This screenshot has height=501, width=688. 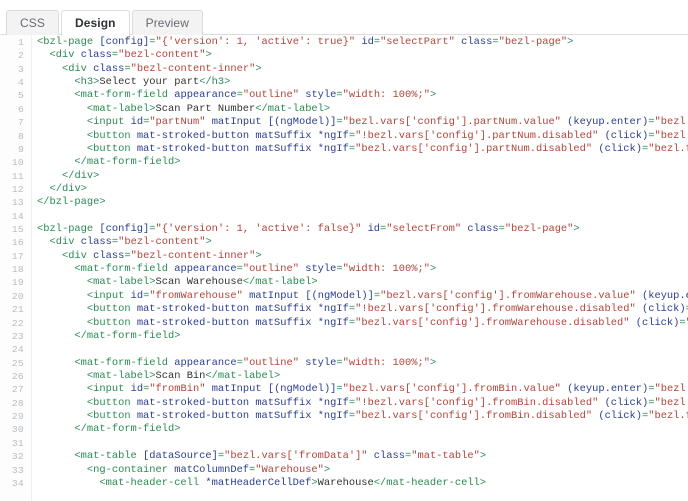 I want to click on code-token-attr: (keyup.enter), so click(x=608, y=122).